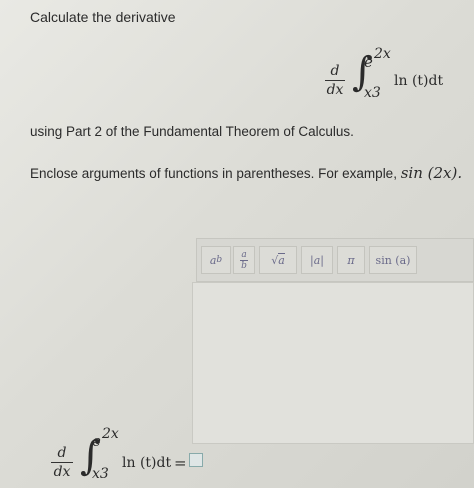 The height and width of the screenshot is (488, 474). Describe the element at coordinates (96, 441) in the screenshot. I see `answer-upper-base: e` at that location.